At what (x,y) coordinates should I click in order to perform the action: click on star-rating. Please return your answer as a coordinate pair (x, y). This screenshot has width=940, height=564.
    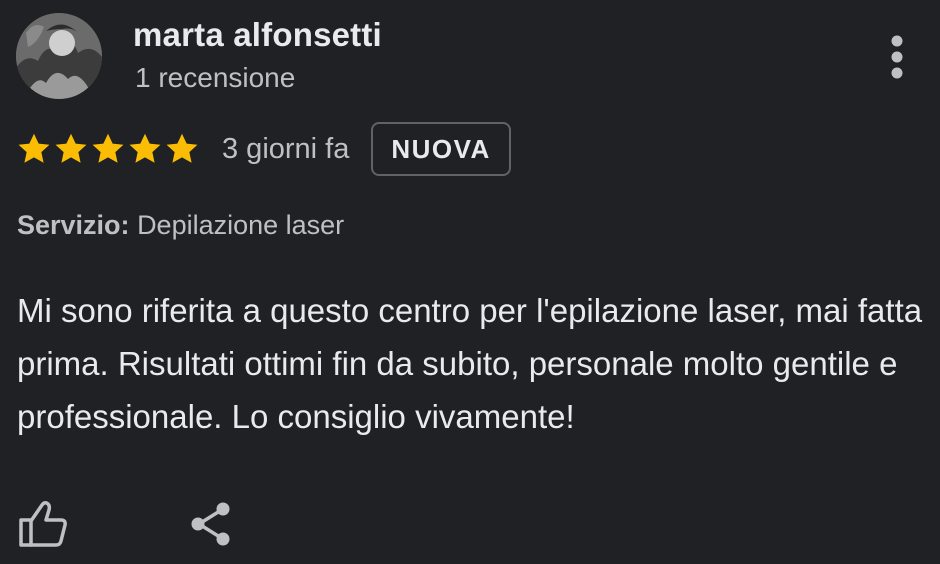
    Looking at the image, I should click on (108, 149).